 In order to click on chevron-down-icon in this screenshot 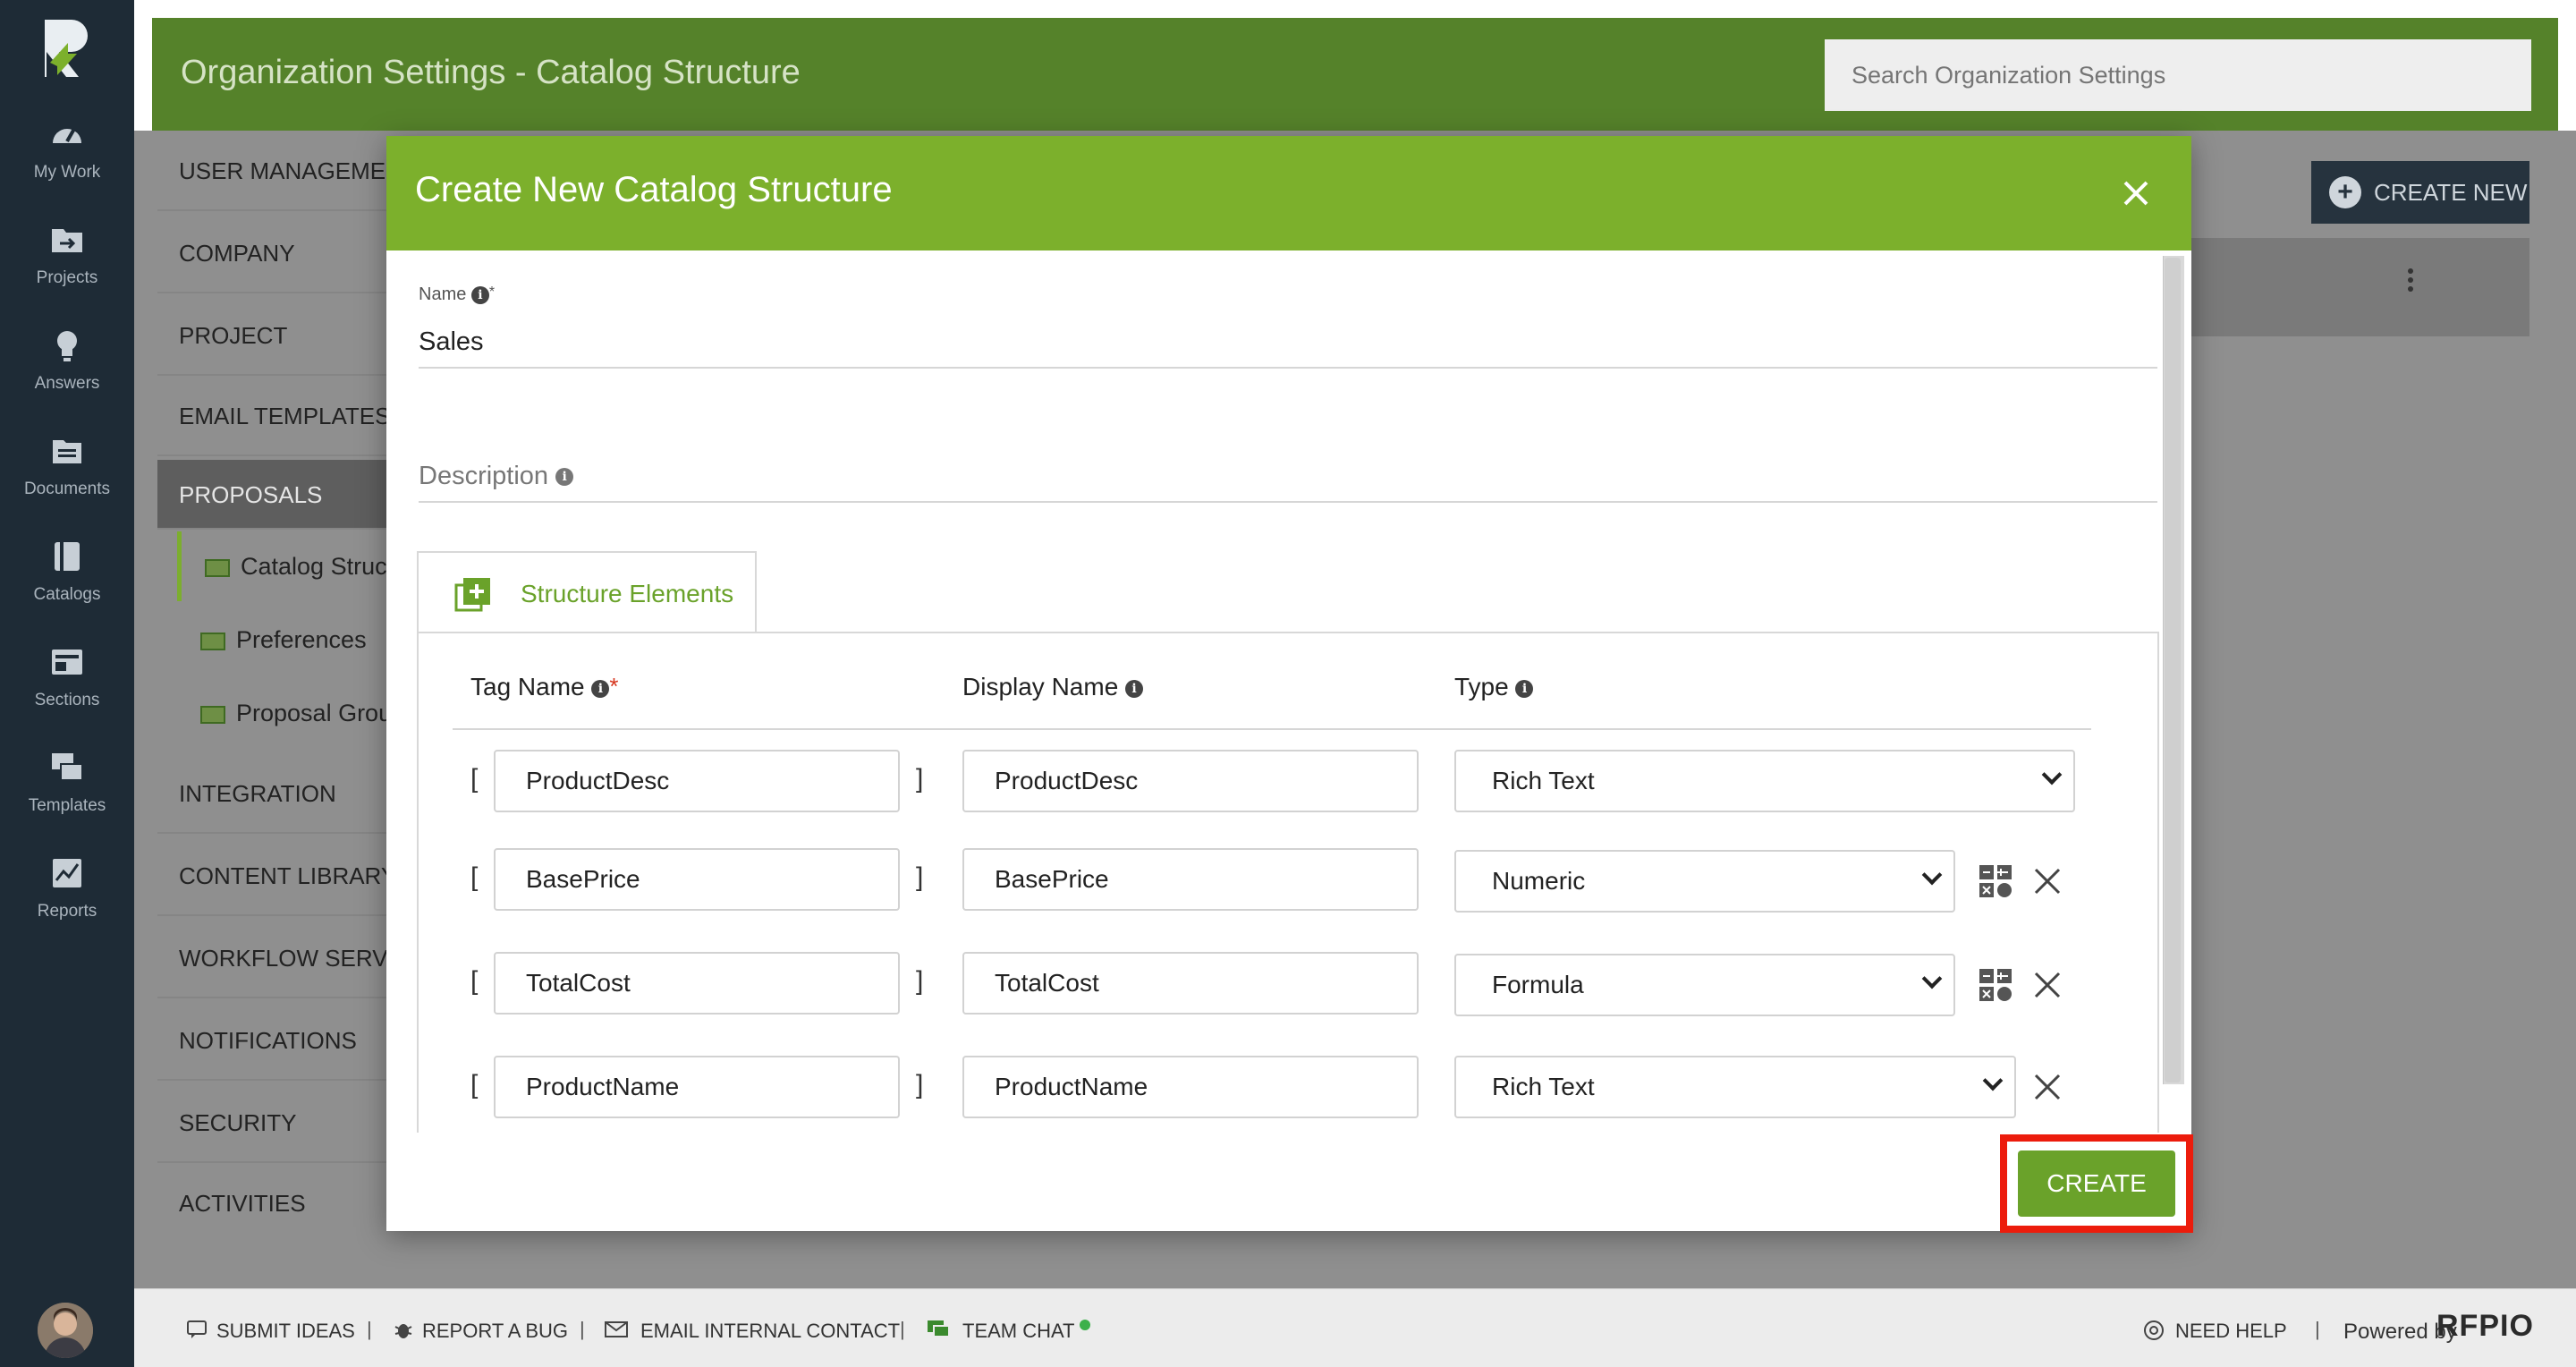, I will do `click(1932, 875)`.